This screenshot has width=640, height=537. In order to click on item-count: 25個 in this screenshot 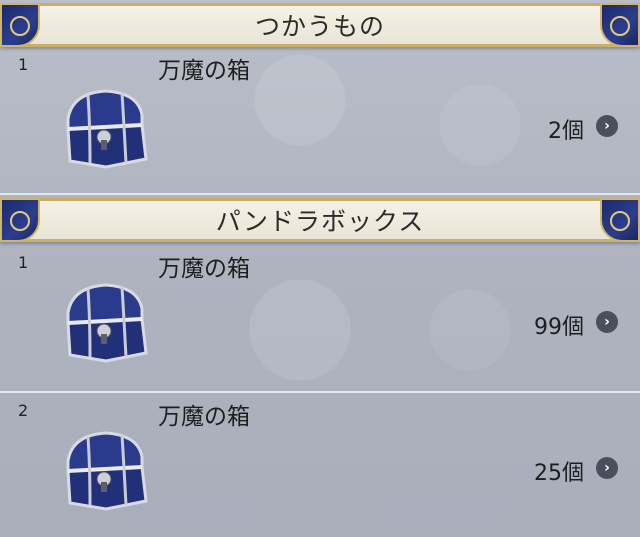, I will do `click(559, 473)`.